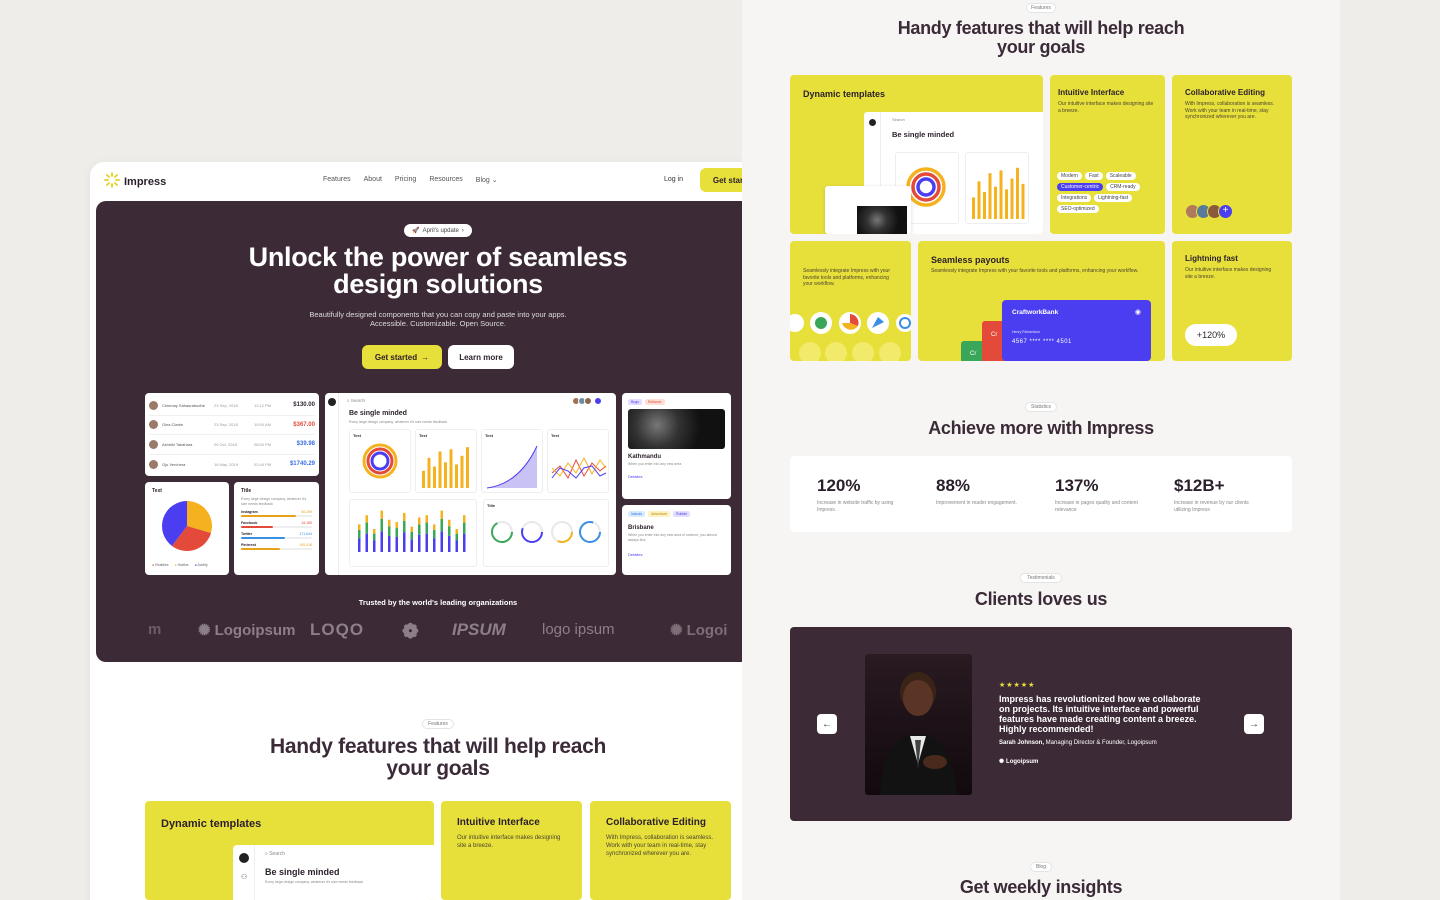 This screenshot has height=900, width=1440. What do you see at coordinates (512, 467) in the screenshot?
I see `area-chart` at bounding box center [512, 467].